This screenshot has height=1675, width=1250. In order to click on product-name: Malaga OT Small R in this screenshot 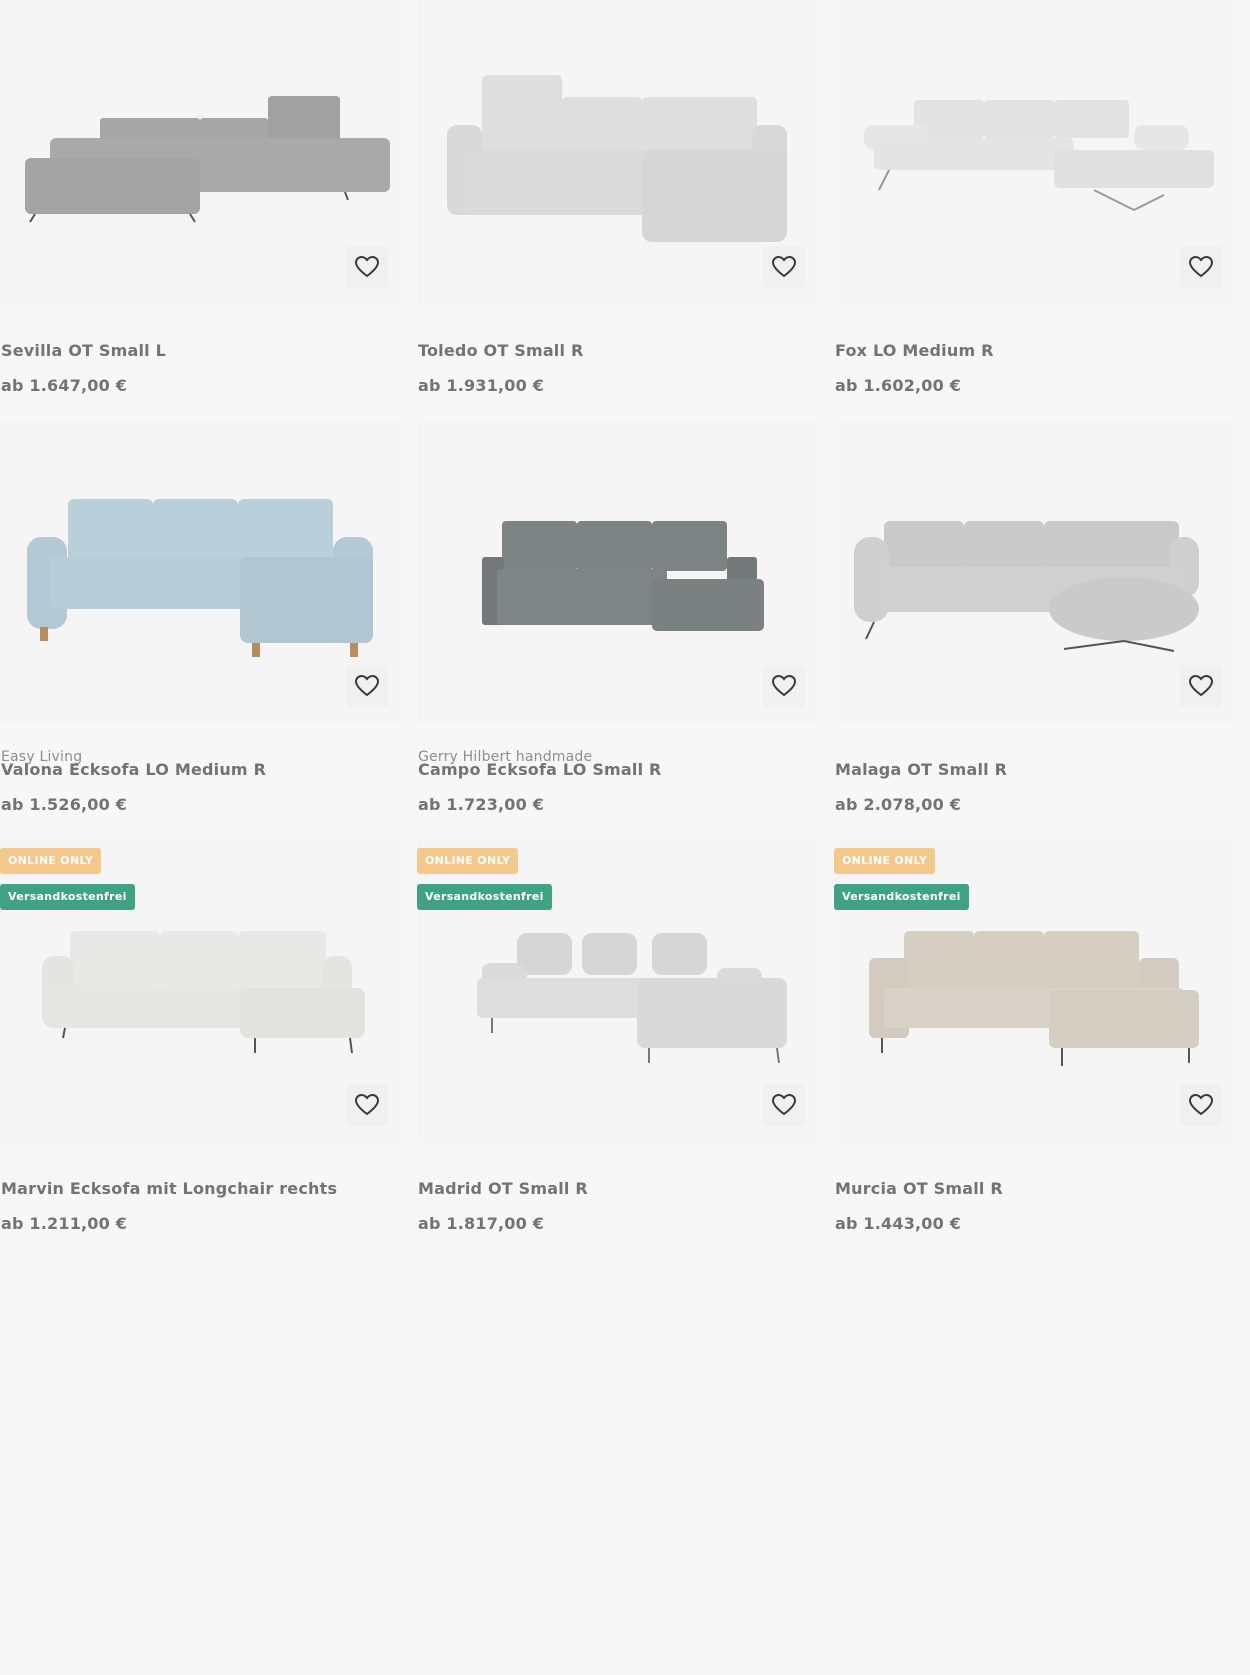, I will do `click(921, 769)`.